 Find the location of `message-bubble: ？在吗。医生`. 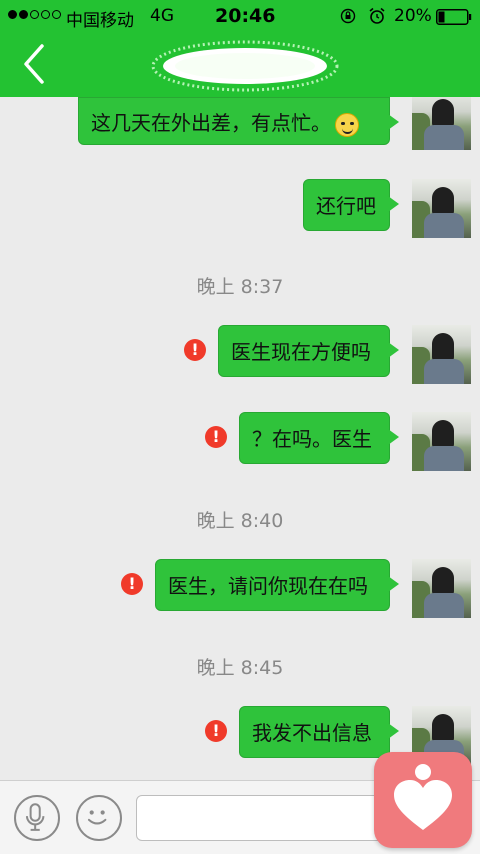

message-bubble: ？在吗。医生 is located at coordinates (319, 438).